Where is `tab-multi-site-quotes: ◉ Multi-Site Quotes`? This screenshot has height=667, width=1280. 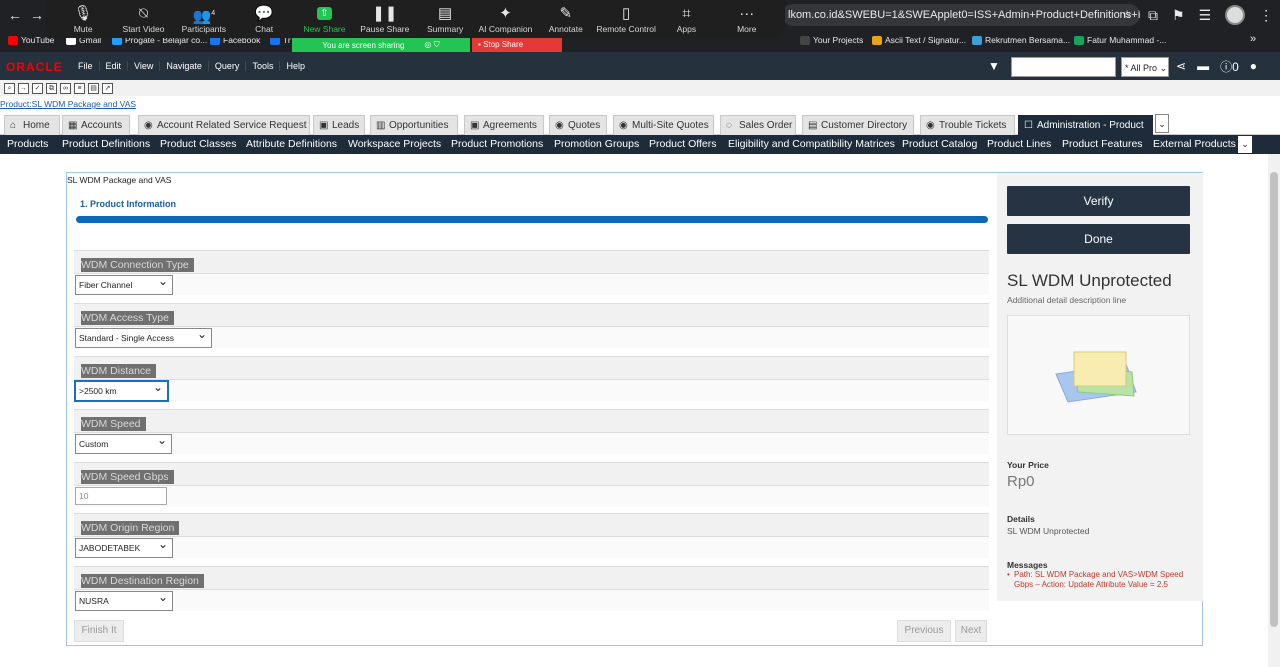 tab-multi-site-quotes: ◉ Multi-Site Quotes is located at coordinates (663, 125).